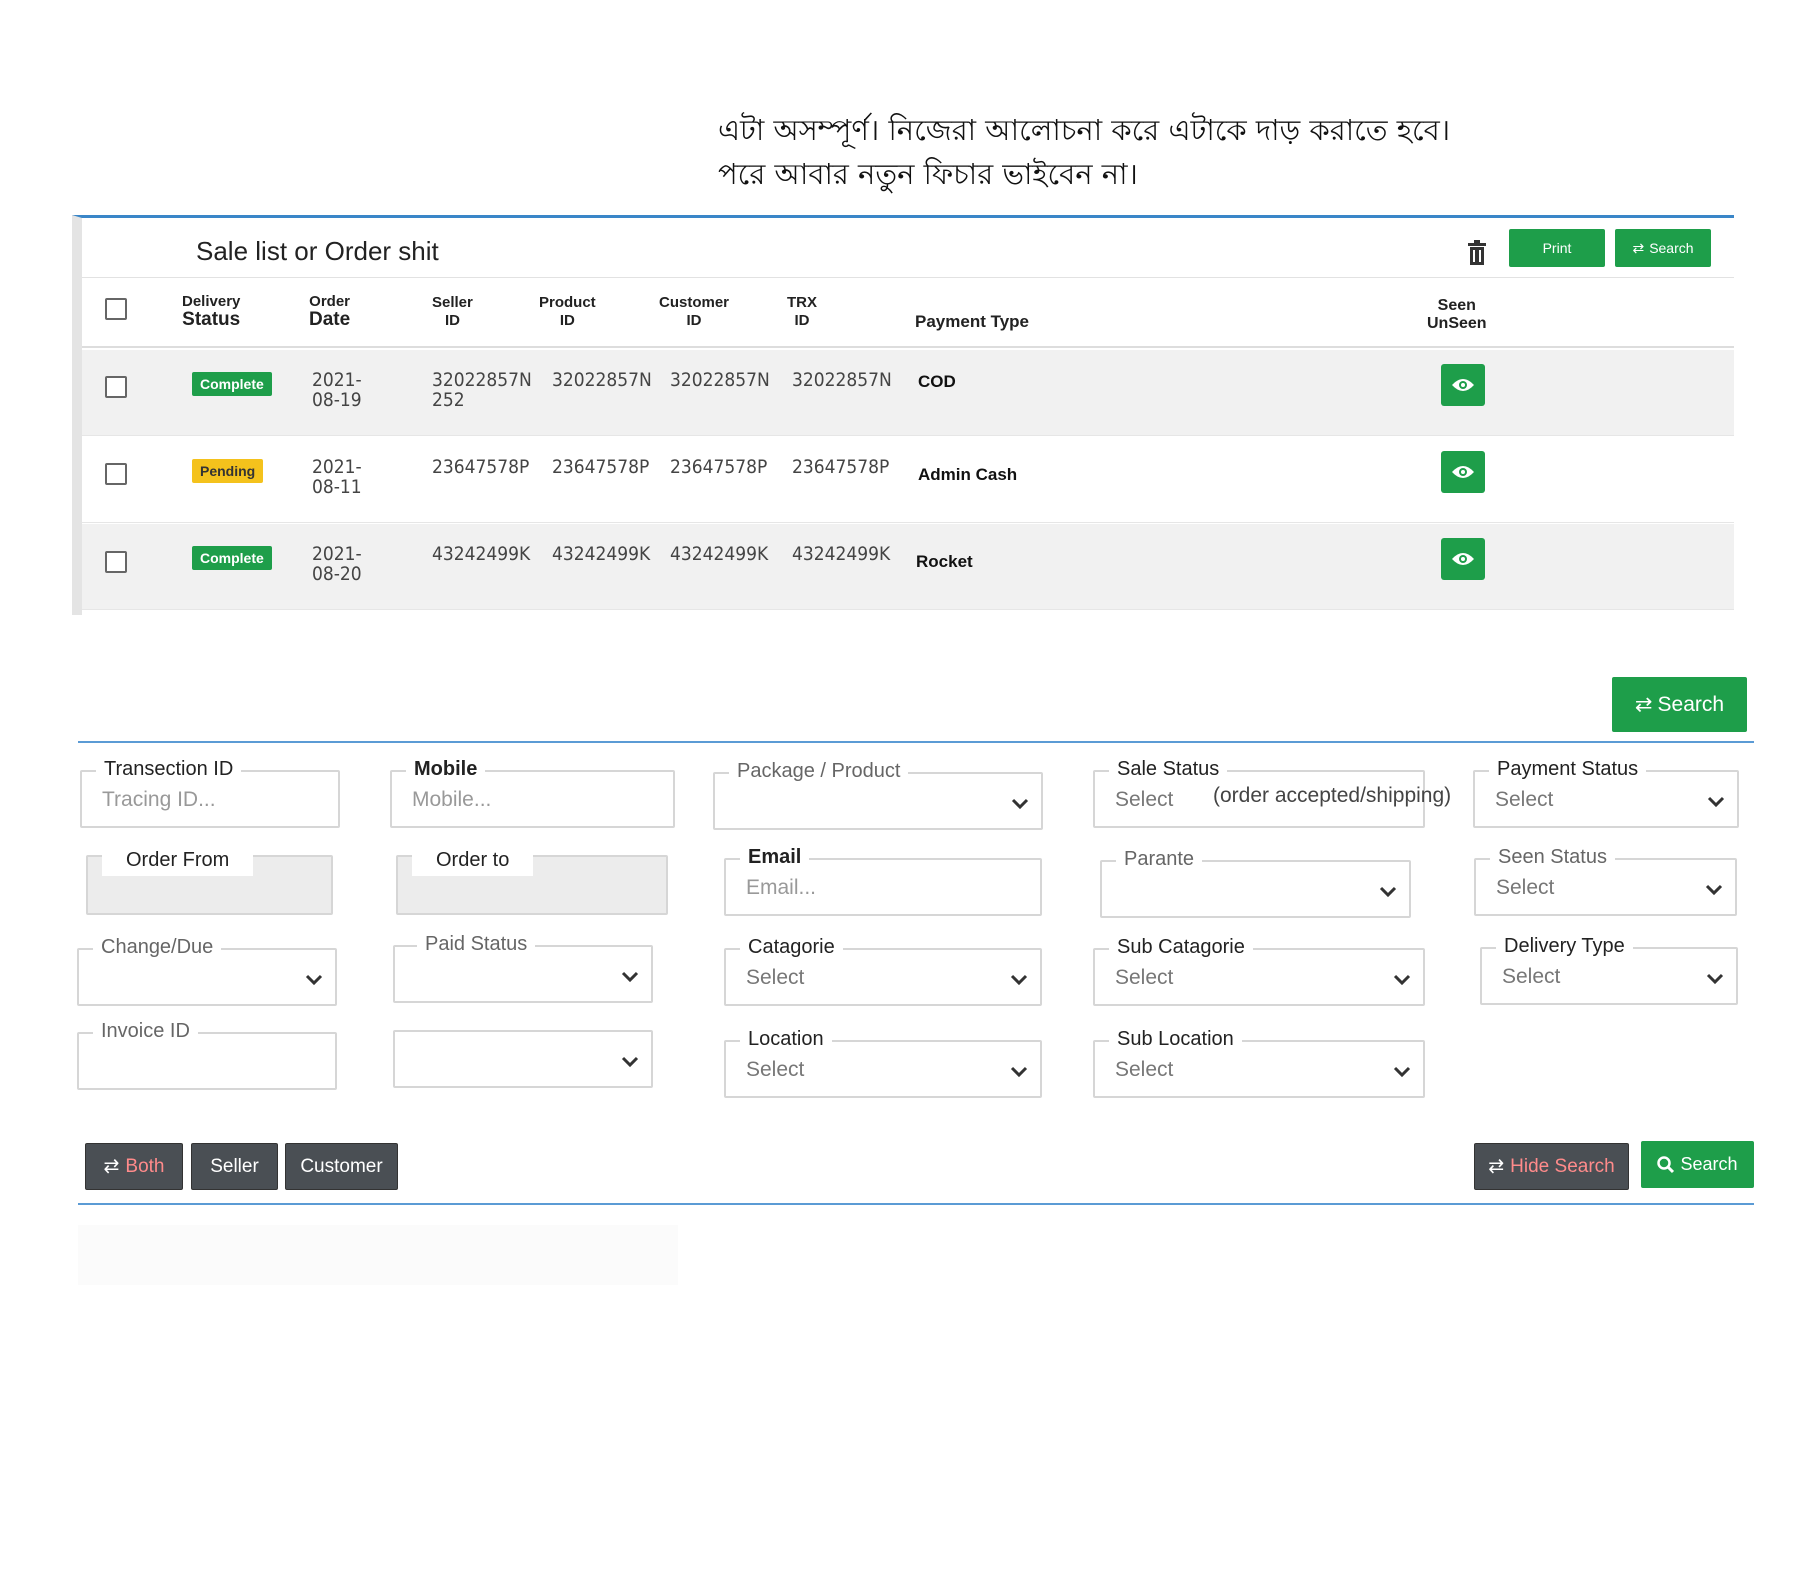 This screenshot has width=1798, height=1584. Describe the element at coordinates (452, 302) in the screenshot. I see `col-seller-id-line1: Seller` at that location.